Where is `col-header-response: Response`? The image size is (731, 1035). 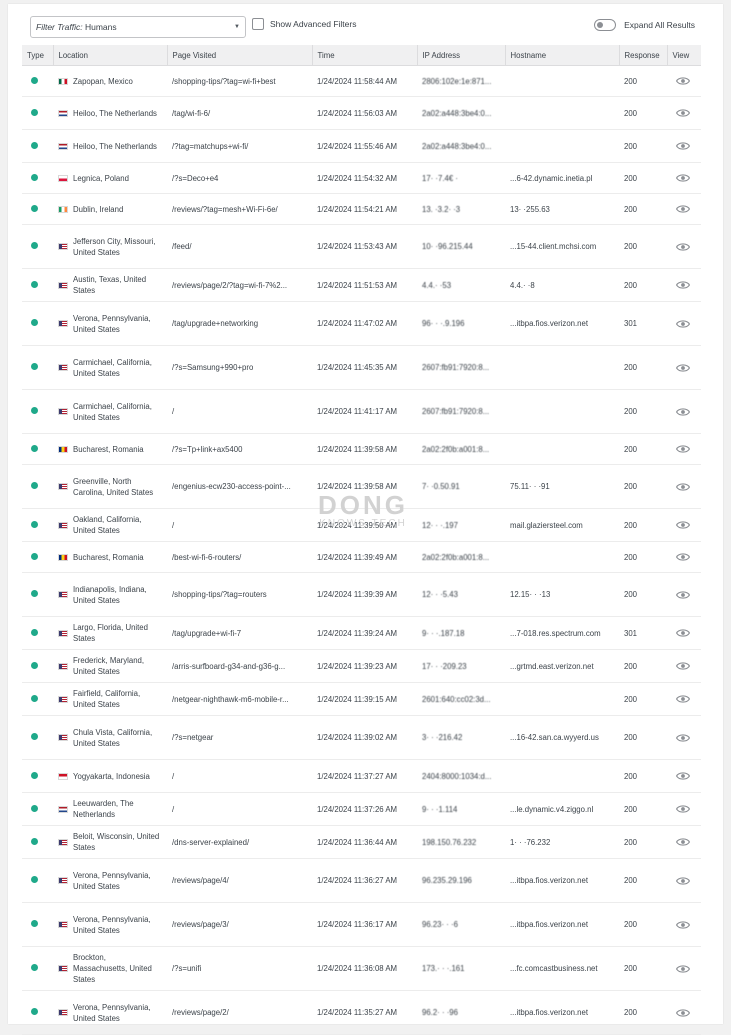 col-header-response: Response is located at coordinates (643, 55).